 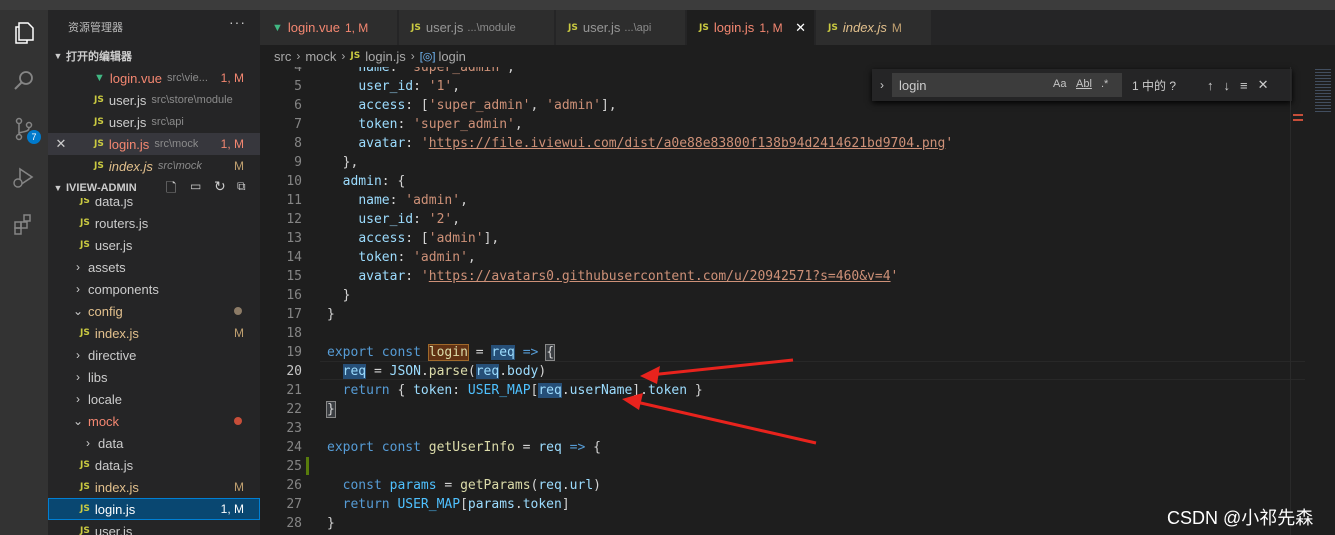 What do you see at coordinates (621, 27) in the screenshot?
I see `tab-user-js-api: JS user.js ...\api` at bounding box center [621, 27].